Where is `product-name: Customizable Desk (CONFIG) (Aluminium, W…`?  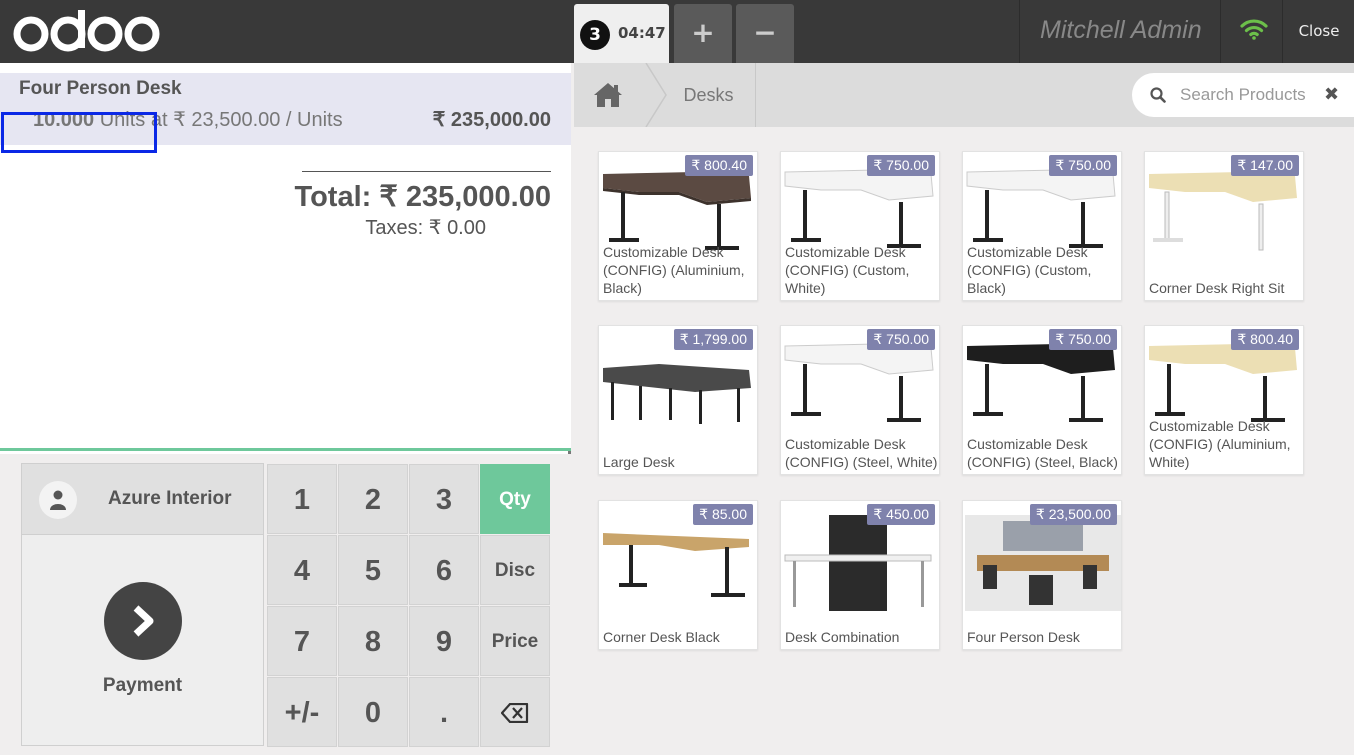
product-name: Customizable Desk (CONFIG) (Aluminium, W… is located at coordinates (1220, 444).